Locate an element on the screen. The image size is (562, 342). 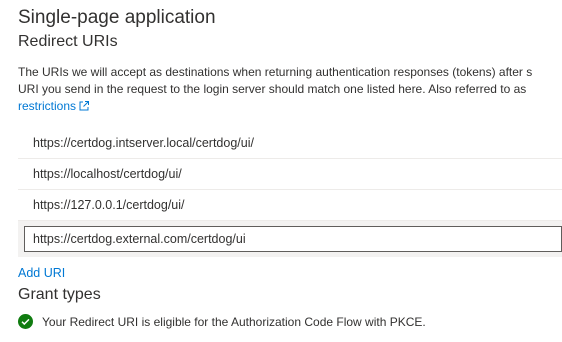
external-link-icon is located at coordinates (84, 106).